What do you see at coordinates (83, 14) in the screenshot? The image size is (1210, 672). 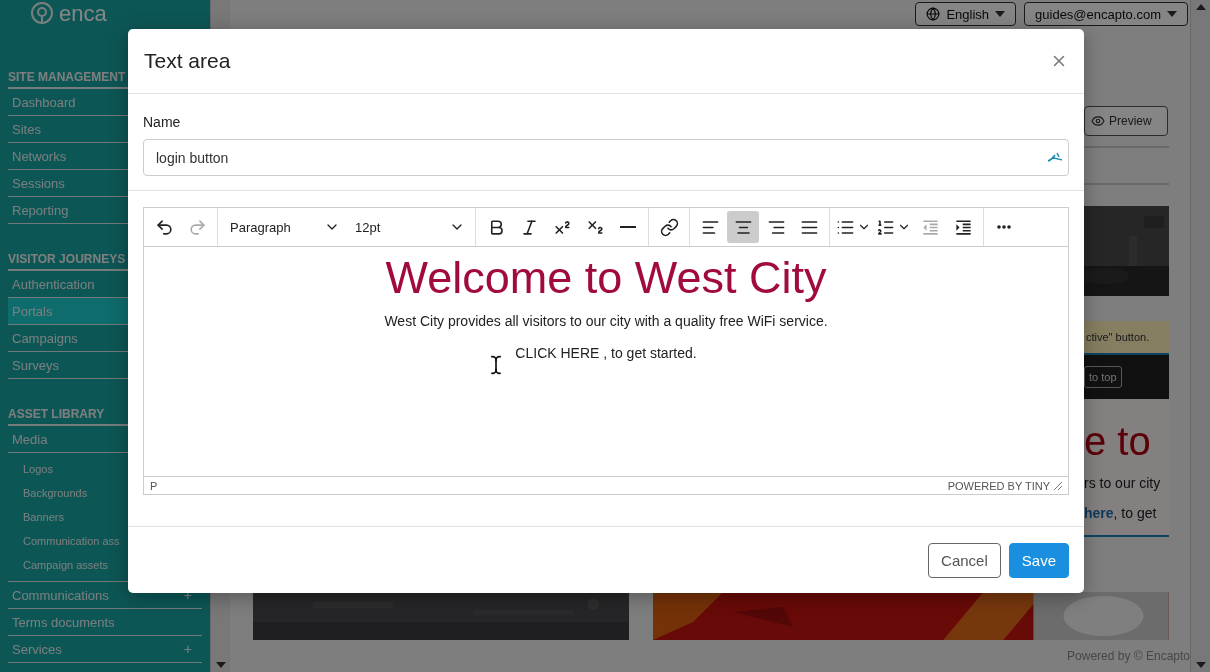 I see `logo-text: enca` at bounding box center [83, 14].